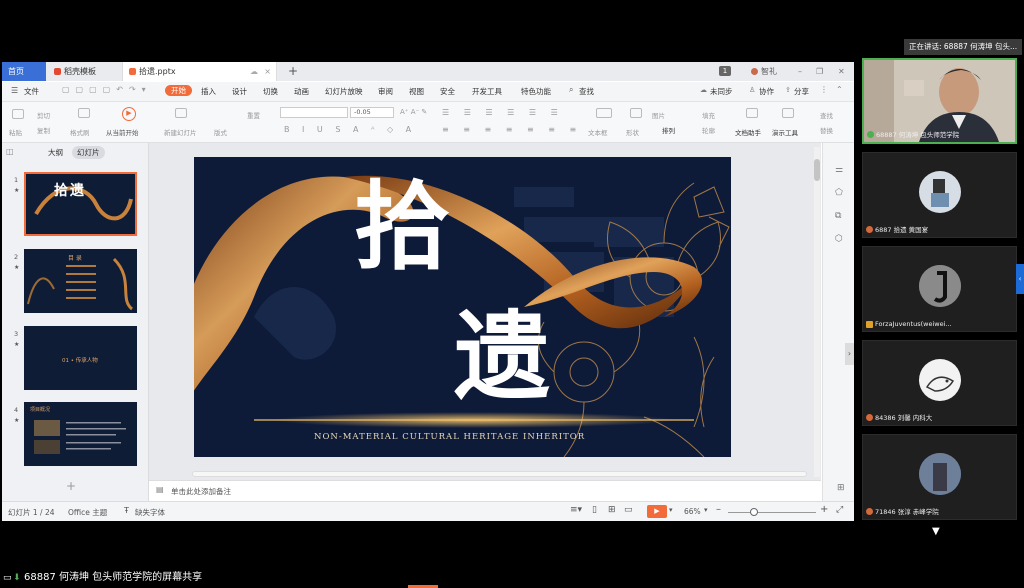 Image resolution: width=1024 pixels, height=588 pixels. Describe the element at coordinates (14, 90) in the screenshot. I see `menu-icon: ☰` at that location.